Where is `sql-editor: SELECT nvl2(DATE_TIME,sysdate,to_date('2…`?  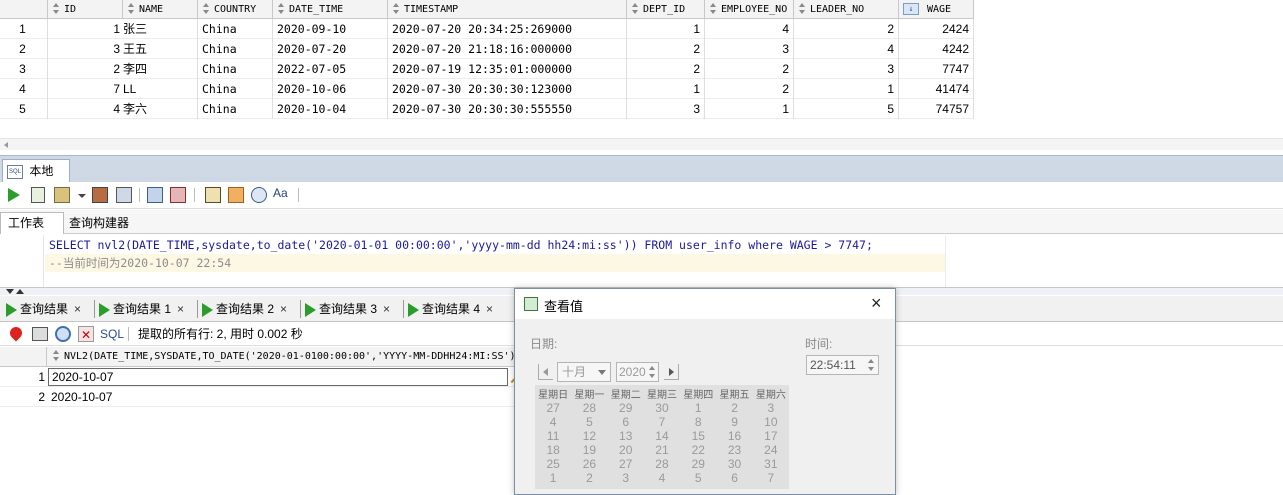
sql-editor: SELECT nvl2(DATE_TIME,sysdate,to_date('2… is located at coordinates (641, 261).